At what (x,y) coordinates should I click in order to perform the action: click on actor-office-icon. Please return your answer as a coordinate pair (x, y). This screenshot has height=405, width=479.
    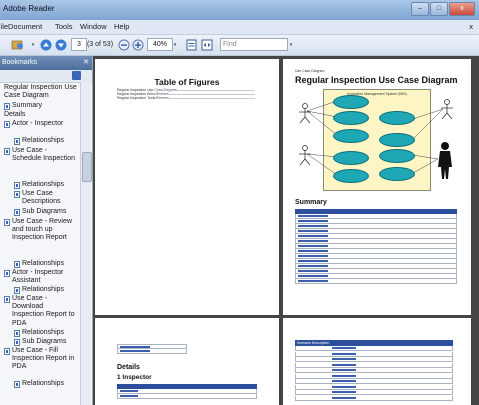
    Looking at the image, I should click on (447, 110).